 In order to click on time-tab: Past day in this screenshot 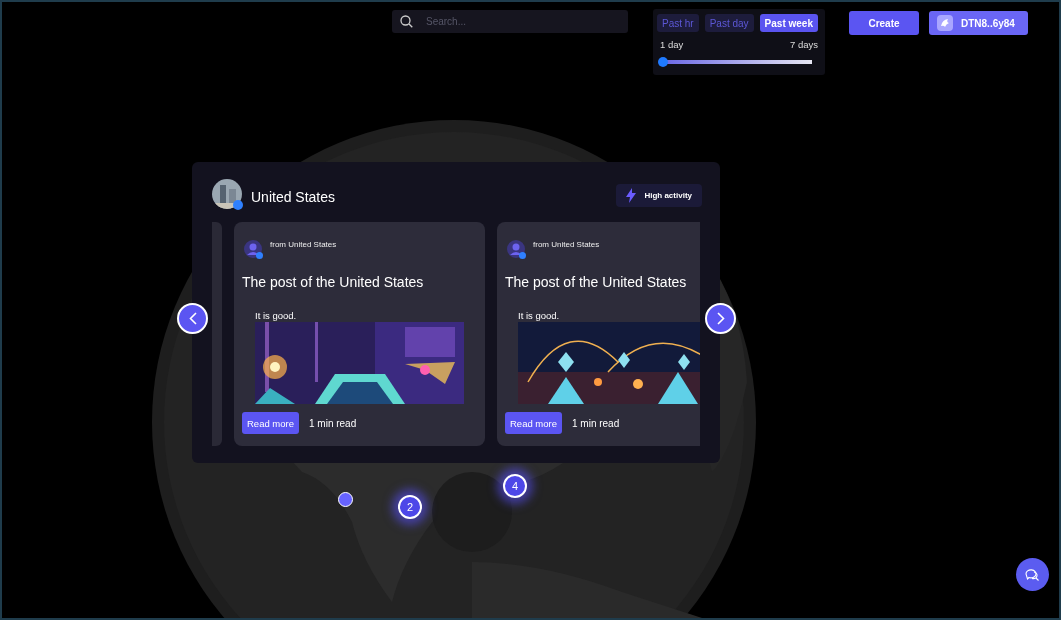, I will do `click(729, 23)`.